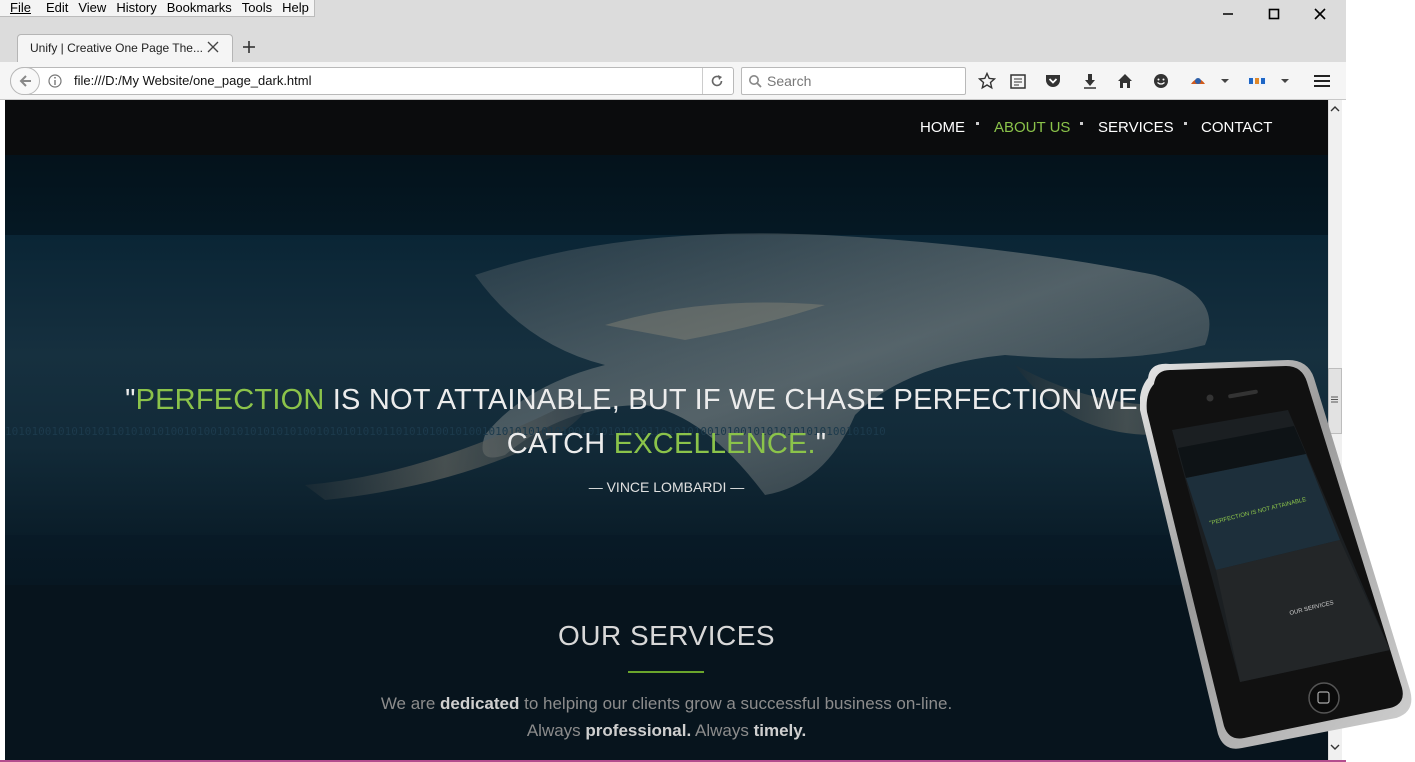 This screenshot has height=762, width=1415. I want to click on home-button, so click(1125, 81).